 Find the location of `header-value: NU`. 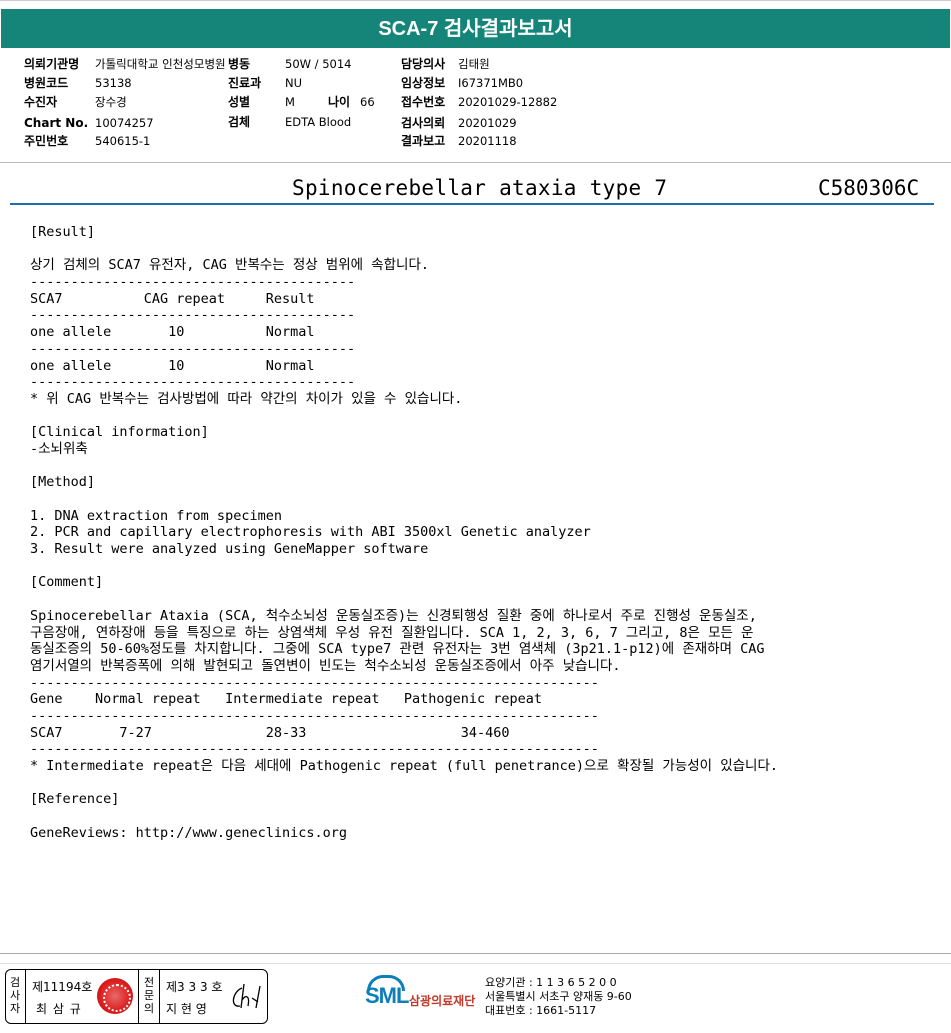

header-value: NU is located at coordinates (294, 83).